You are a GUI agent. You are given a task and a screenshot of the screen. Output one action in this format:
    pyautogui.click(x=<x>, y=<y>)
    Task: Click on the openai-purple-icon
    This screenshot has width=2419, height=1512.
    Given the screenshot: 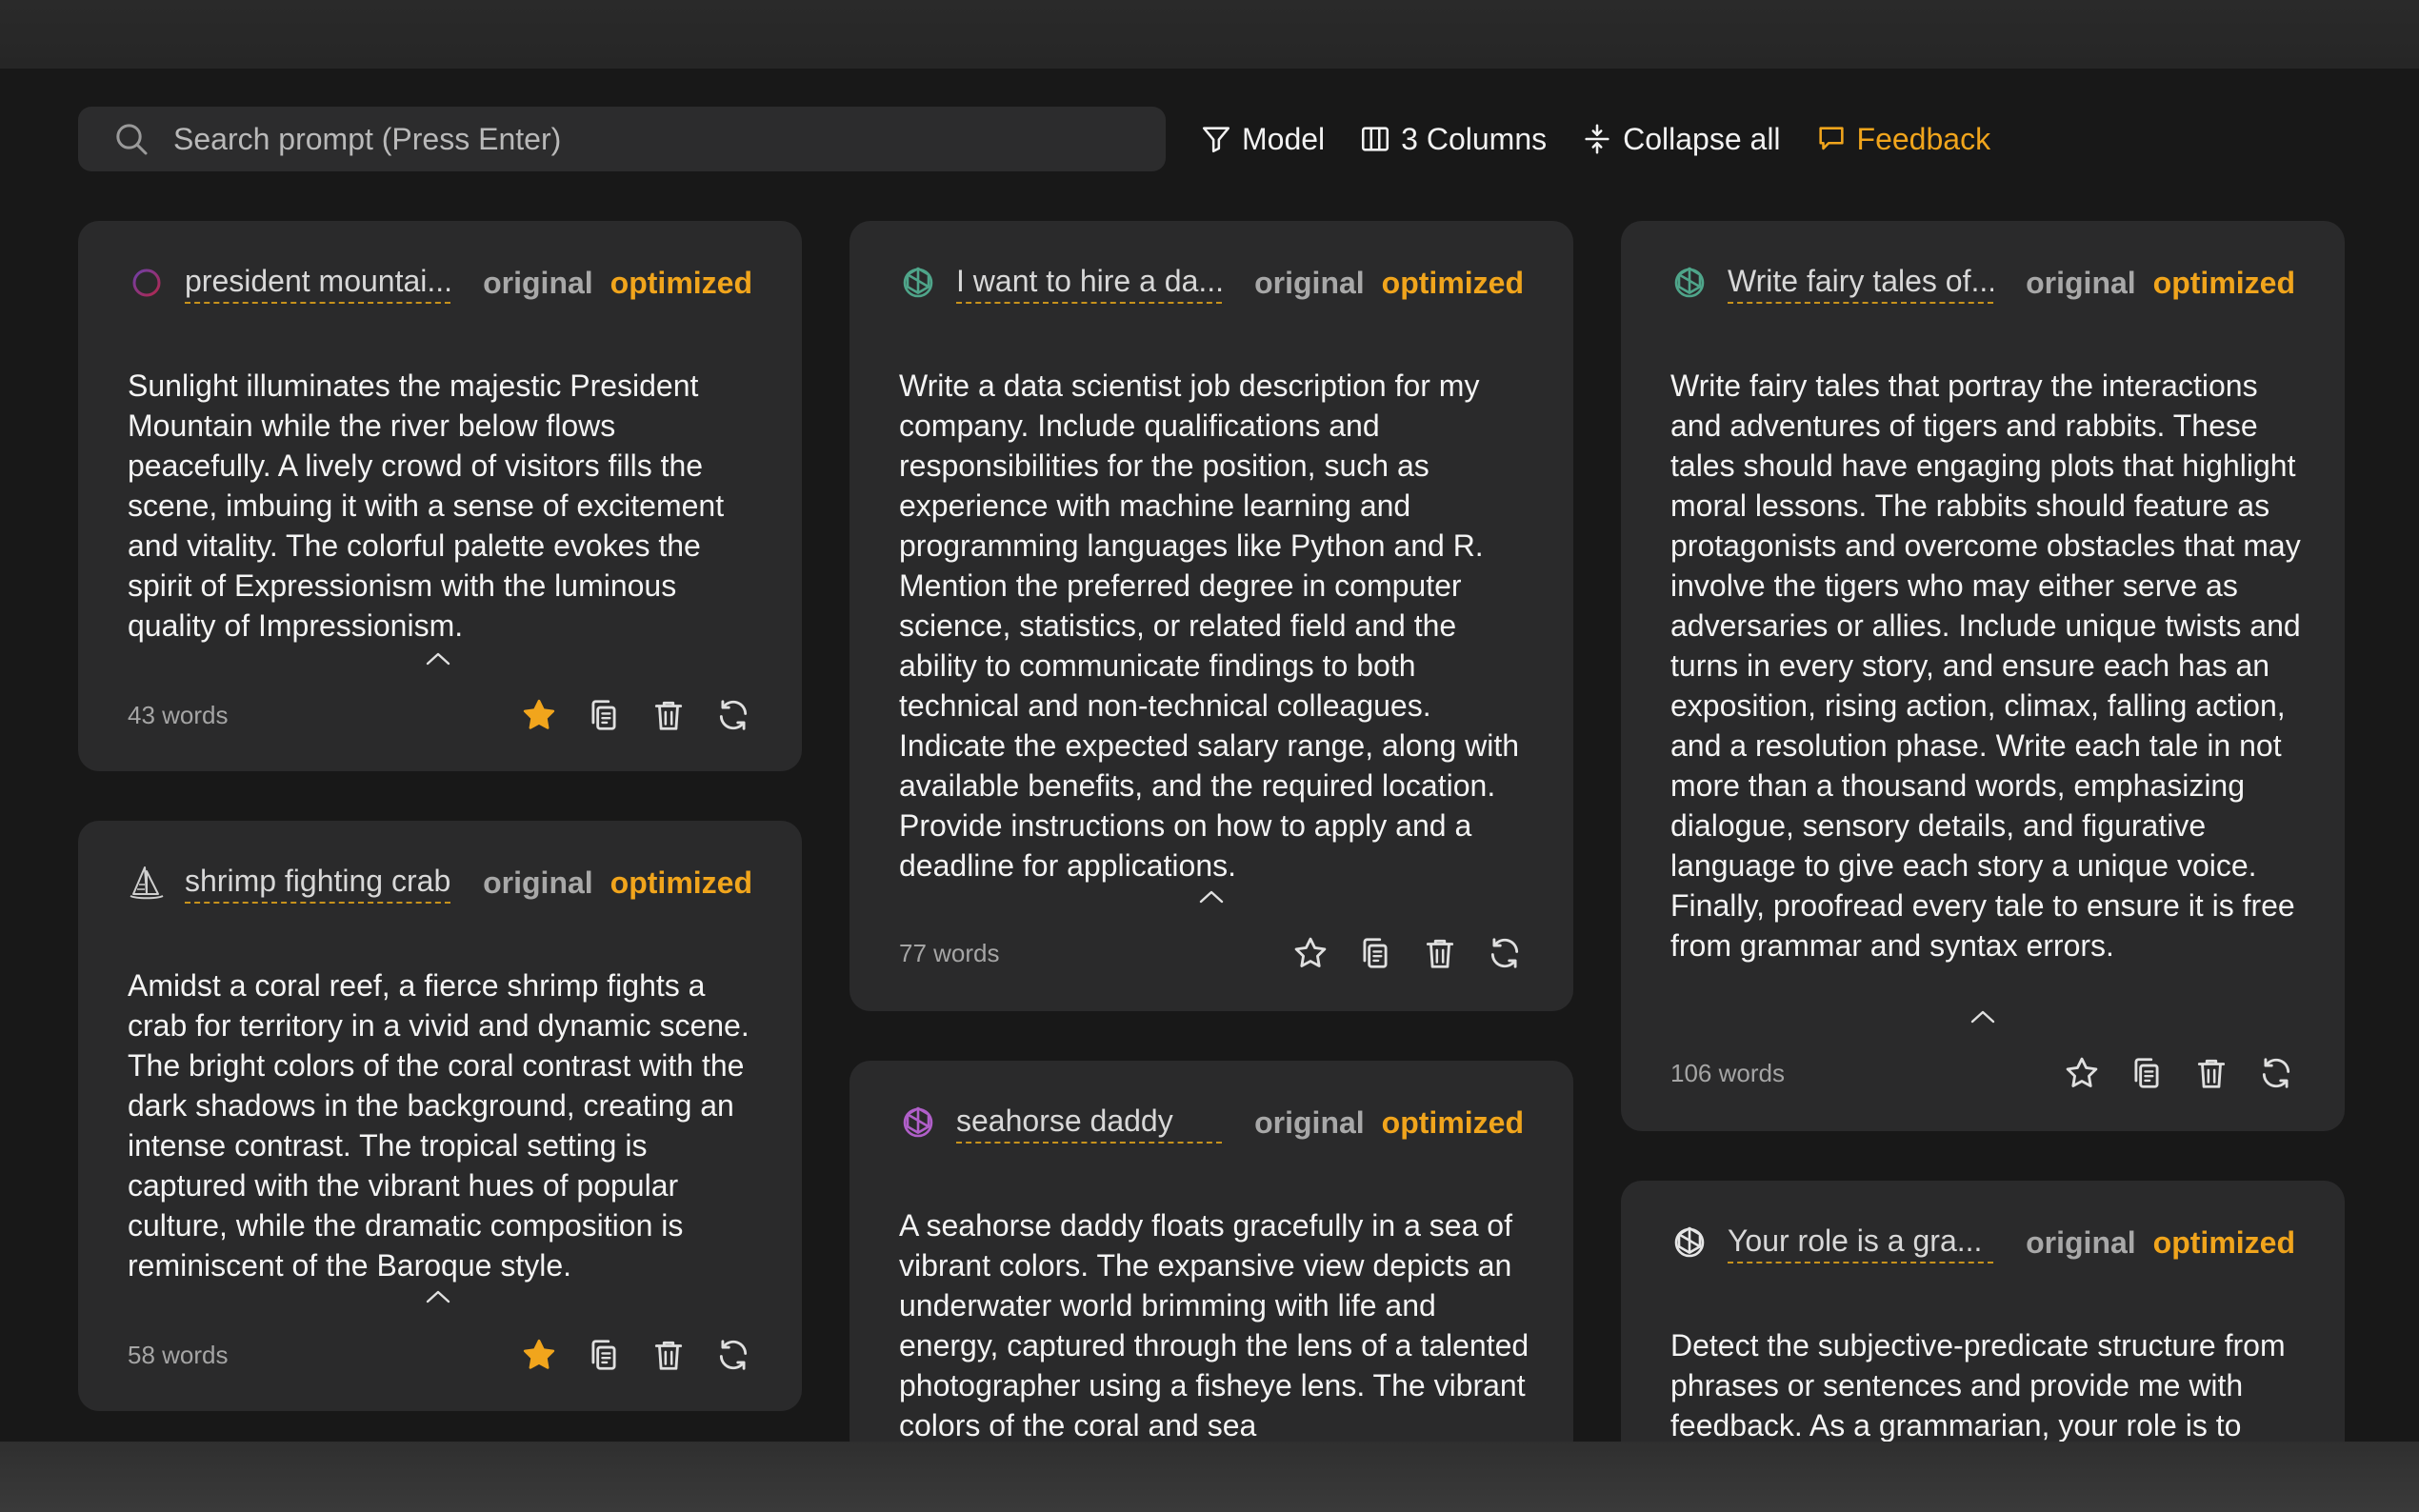 What is the action you would take?
    pyautogui.click(x=918, y=1123)
    